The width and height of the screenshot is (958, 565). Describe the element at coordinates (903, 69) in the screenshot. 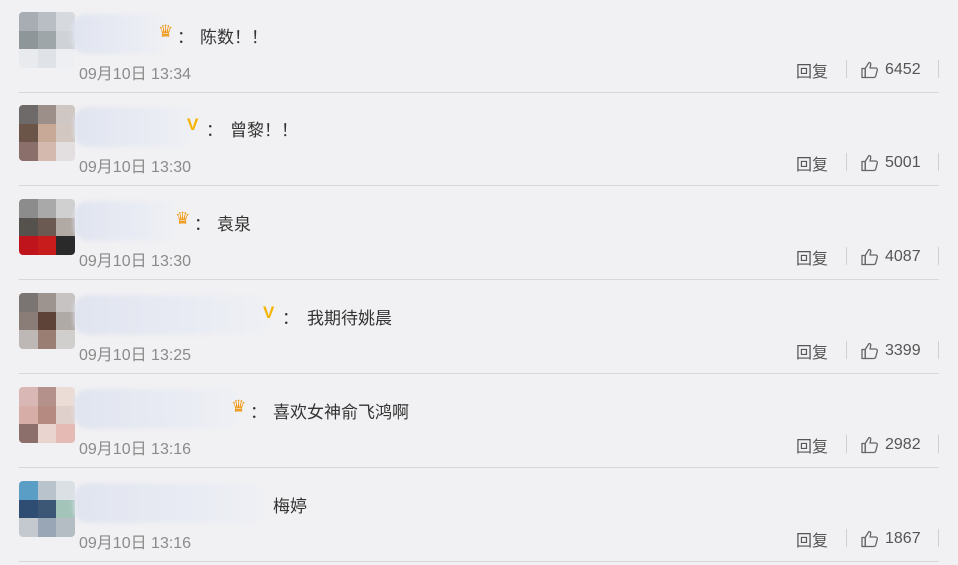

I see `like-count: 6452` at that location.